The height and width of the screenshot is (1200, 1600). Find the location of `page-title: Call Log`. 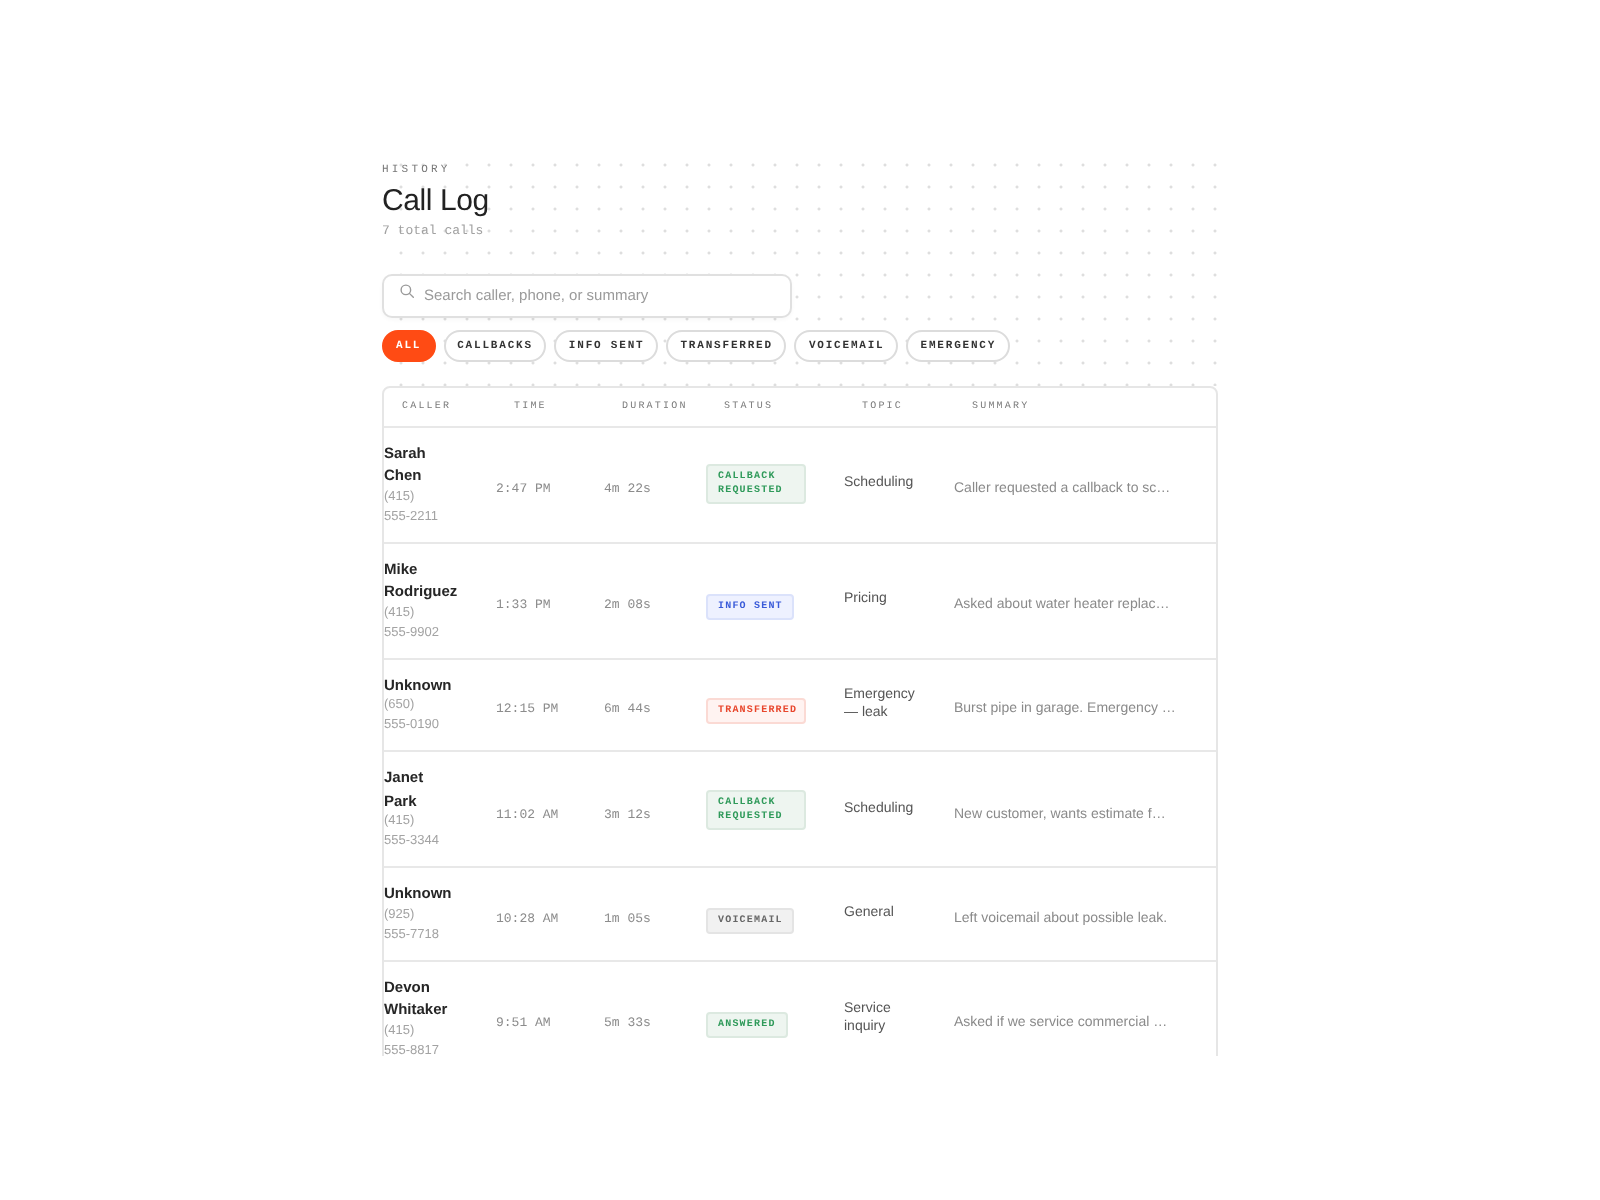

page-title: Call Log is located at coordinates (436, 202).